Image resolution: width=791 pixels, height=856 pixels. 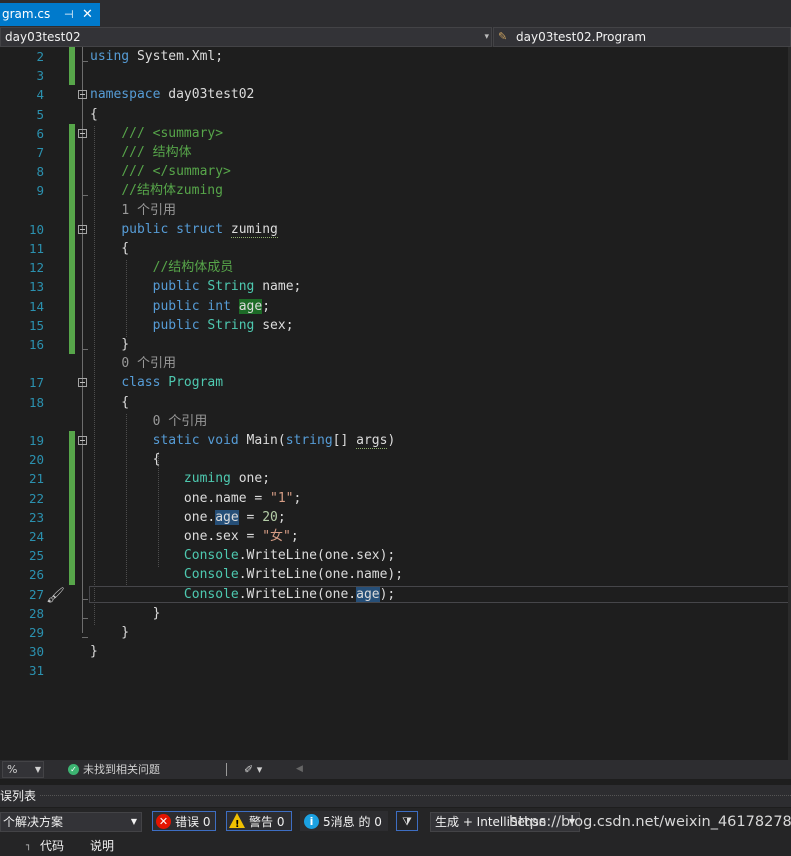 I want to click on code-line: one.sex = "女";, so click(x=194, y=536).